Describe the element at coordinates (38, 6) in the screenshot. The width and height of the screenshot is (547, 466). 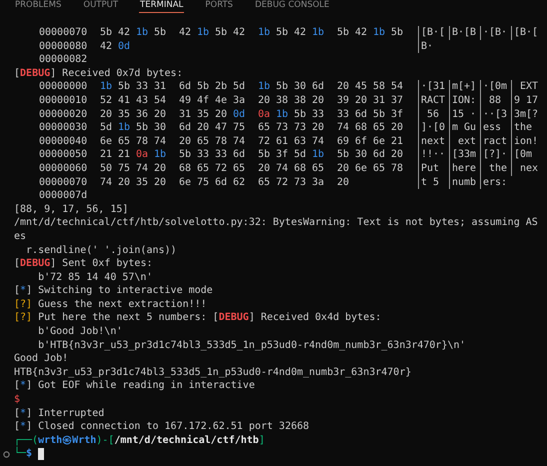
I see `panel-tab: PROBLEMS` at that location.